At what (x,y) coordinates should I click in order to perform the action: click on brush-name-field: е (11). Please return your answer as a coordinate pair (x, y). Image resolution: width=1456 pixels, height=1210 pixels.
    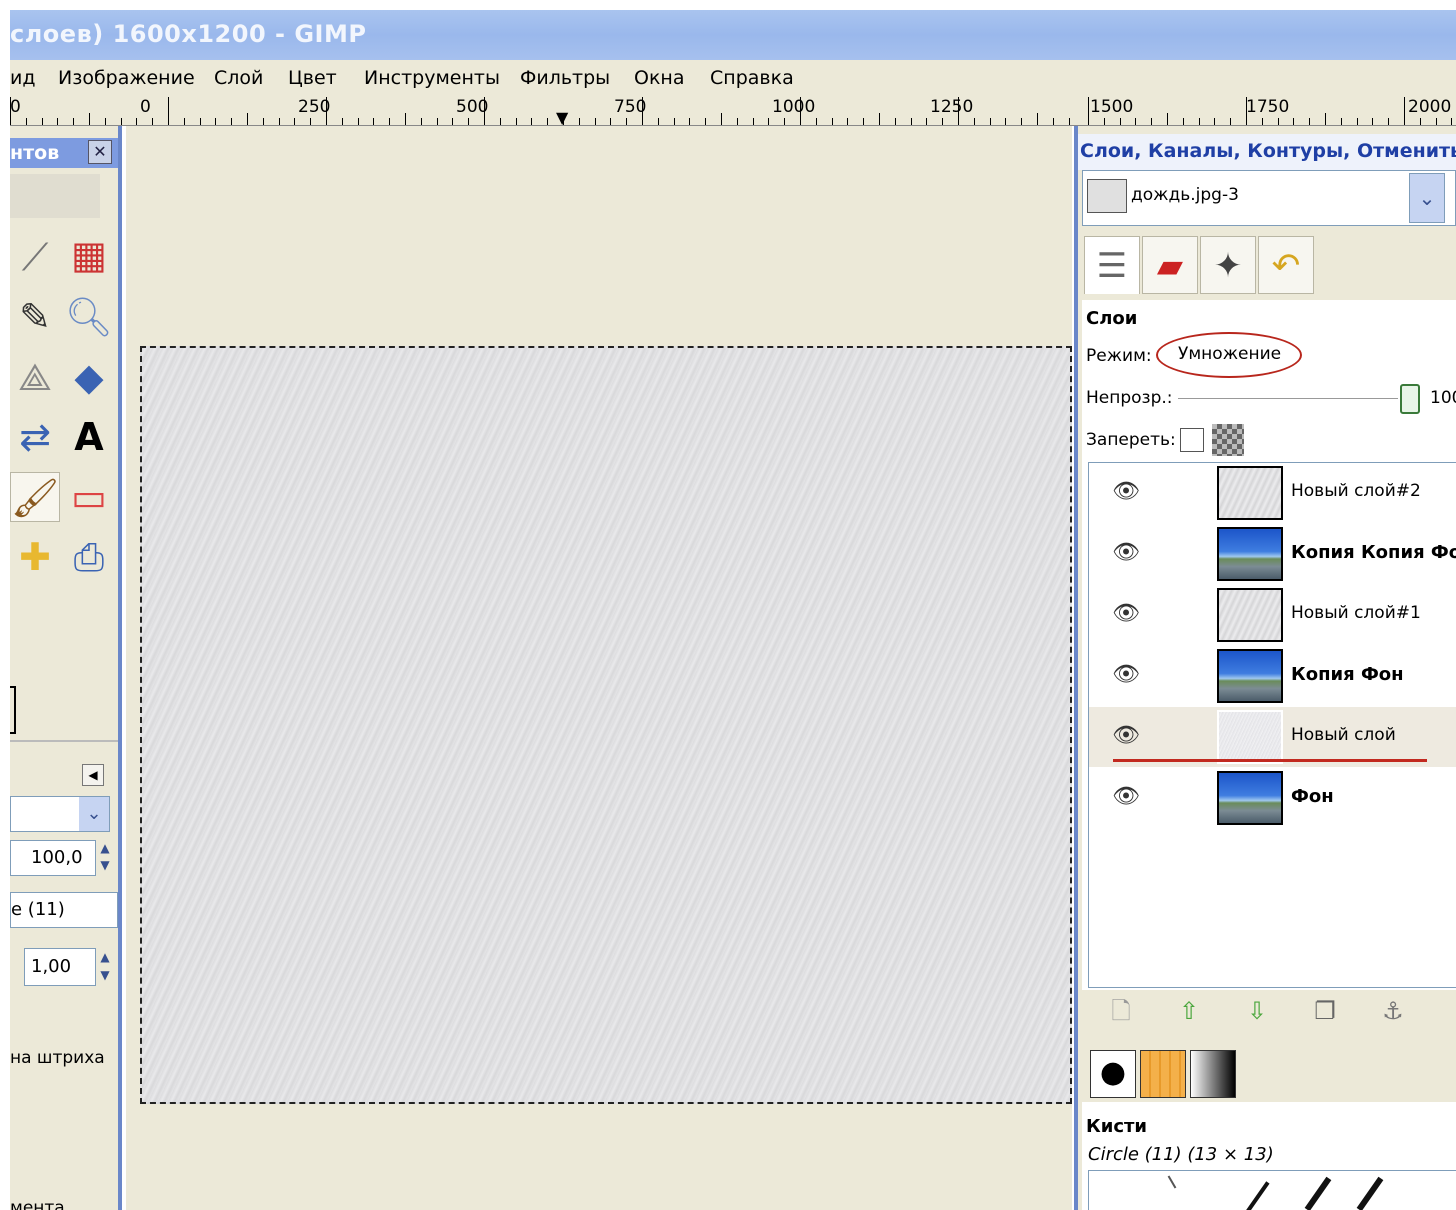
    Looking at the image, I should click on (64, 910).